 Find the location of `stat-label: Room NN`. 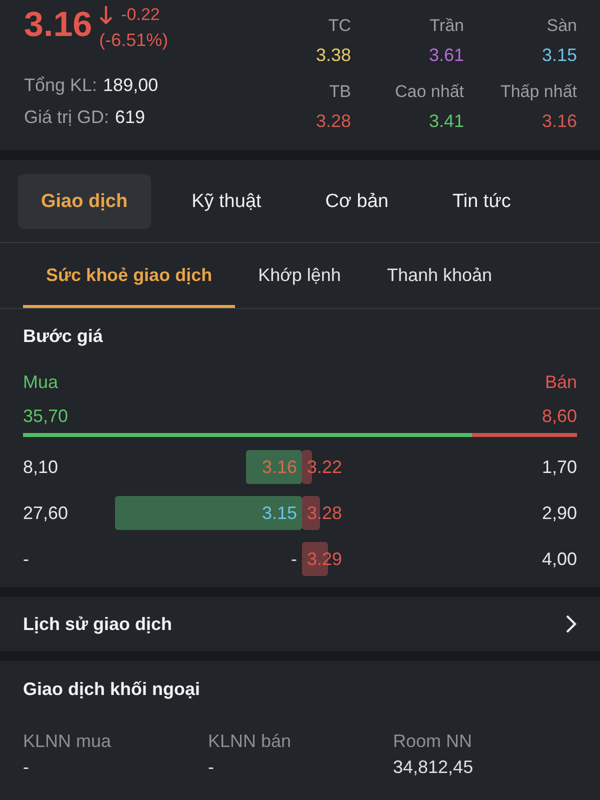

stat-label: Room NN is located at coordinates (432, 741).